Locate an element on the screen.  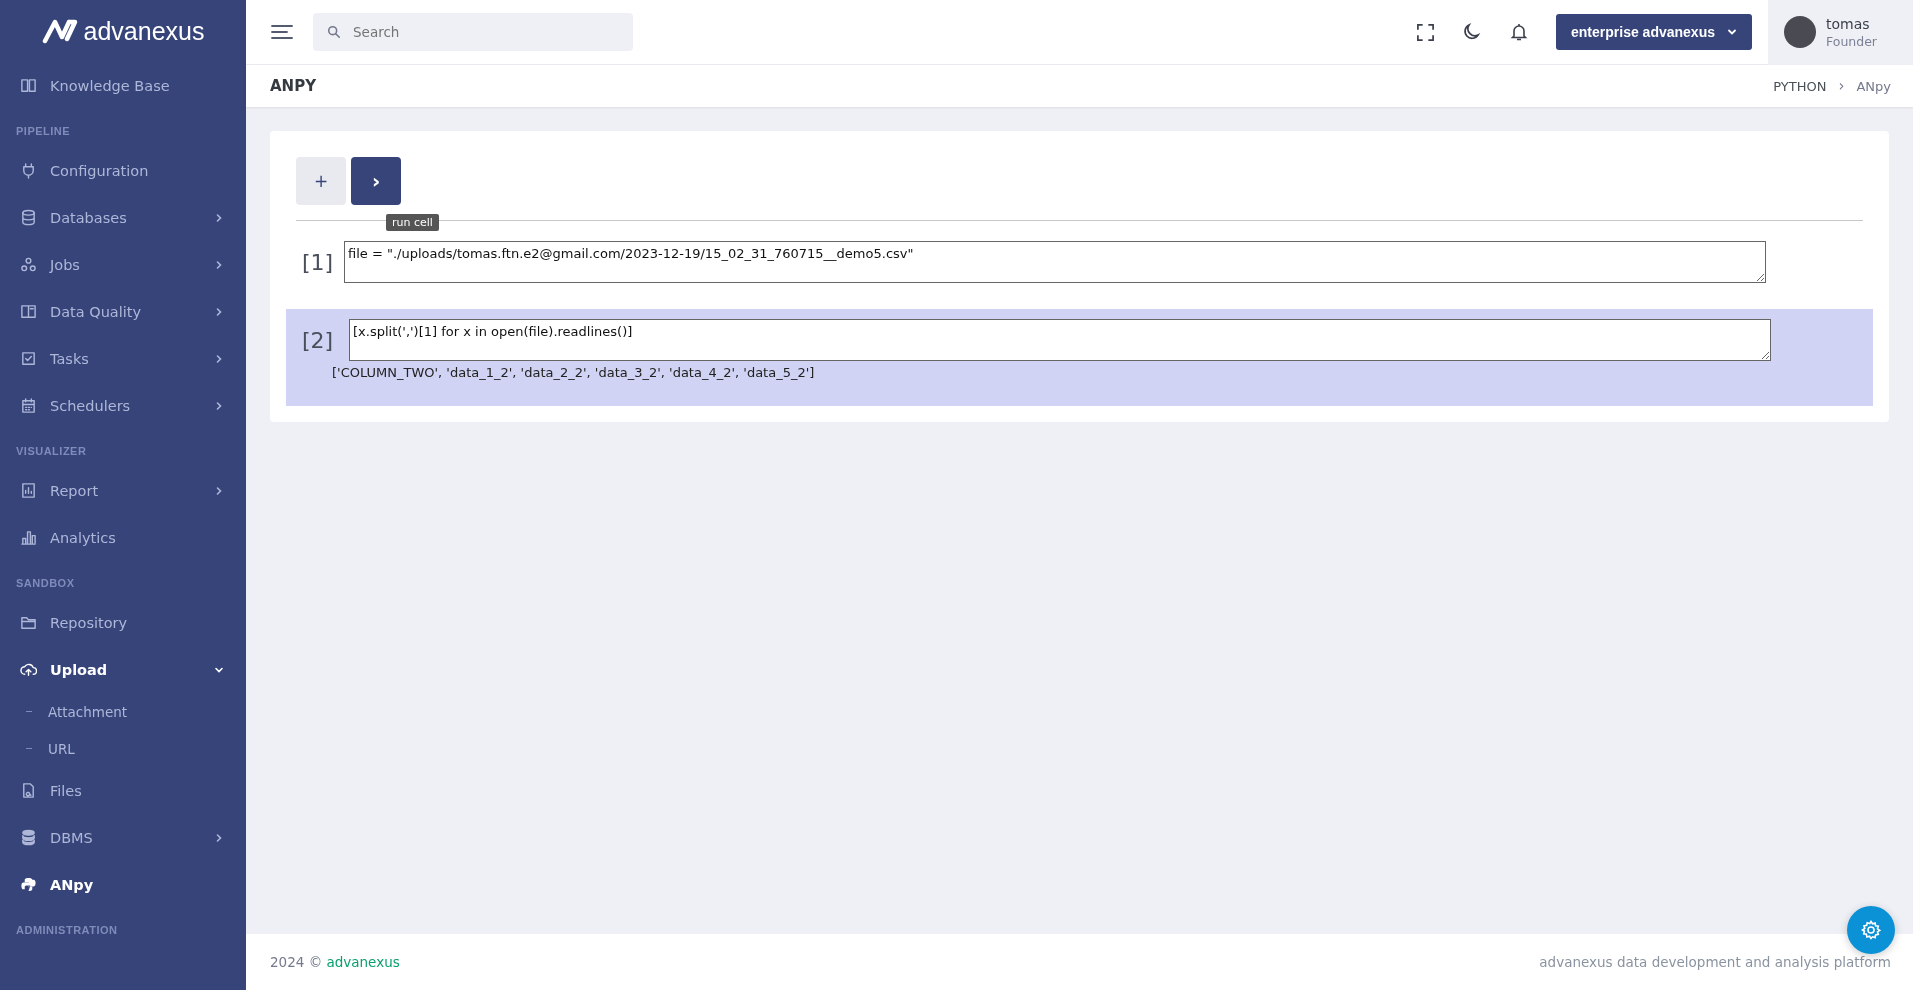
sidebar-item: DBMS is located at coordinates (123, 837).